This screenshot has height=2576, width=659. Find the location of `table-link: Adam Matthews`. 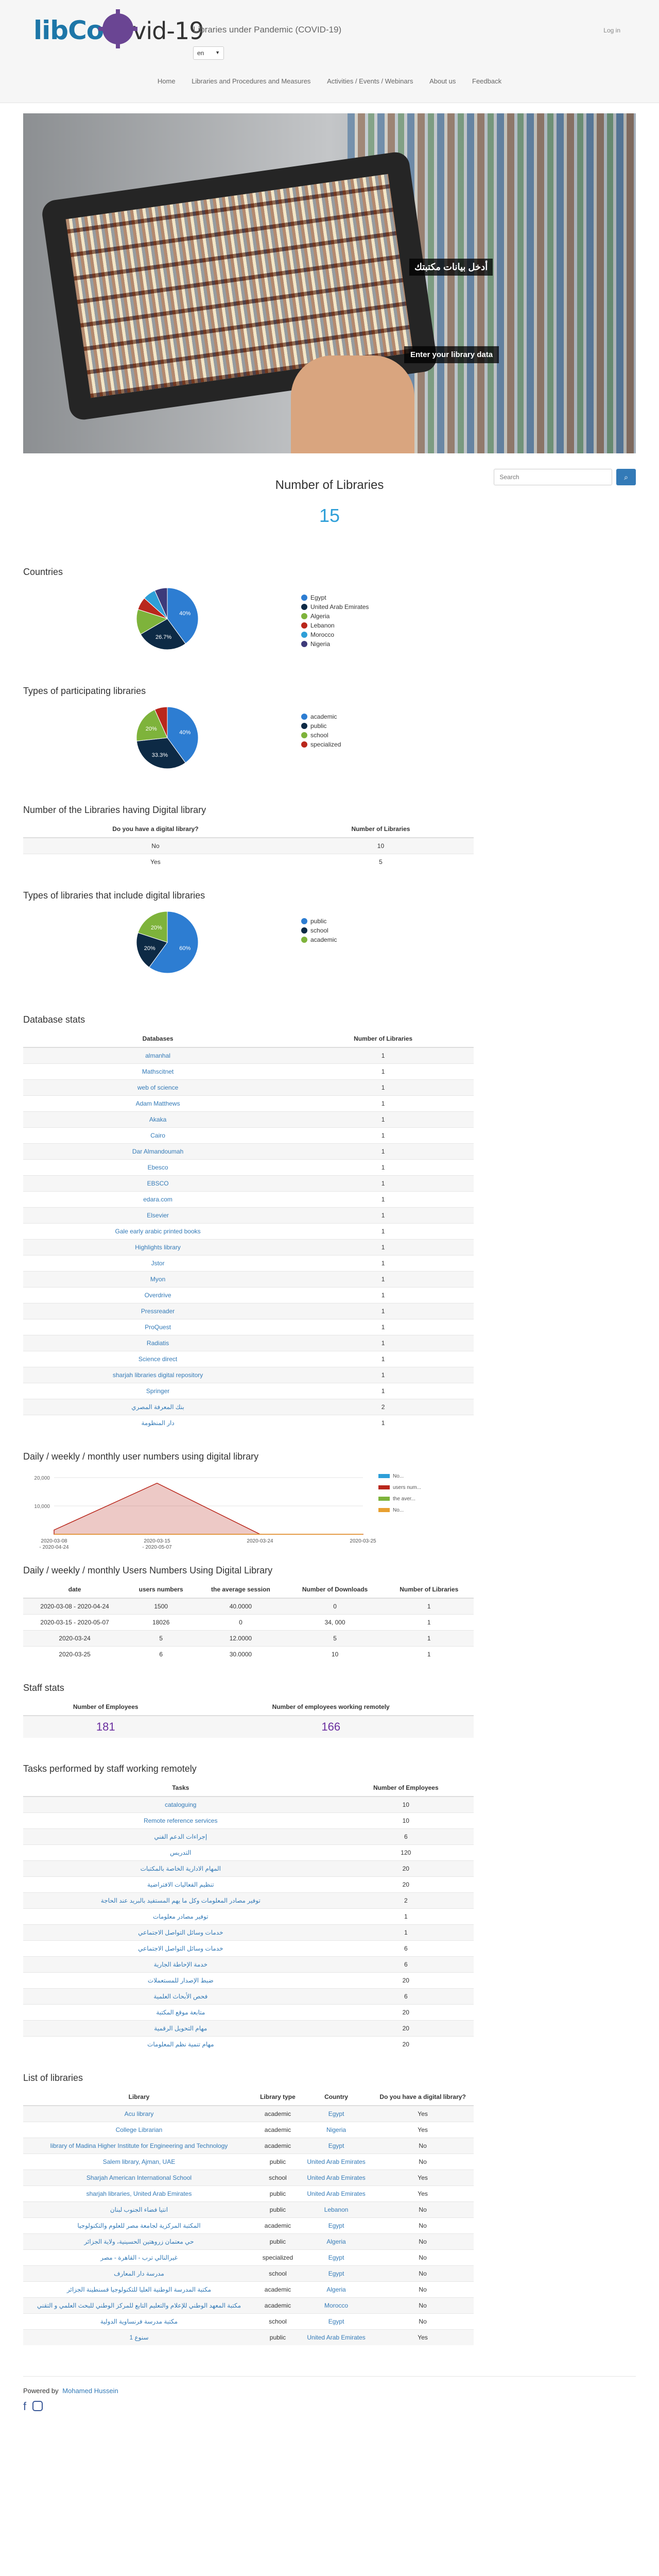

table-link: Adam Matthews is located at coordinates (158, 1103).